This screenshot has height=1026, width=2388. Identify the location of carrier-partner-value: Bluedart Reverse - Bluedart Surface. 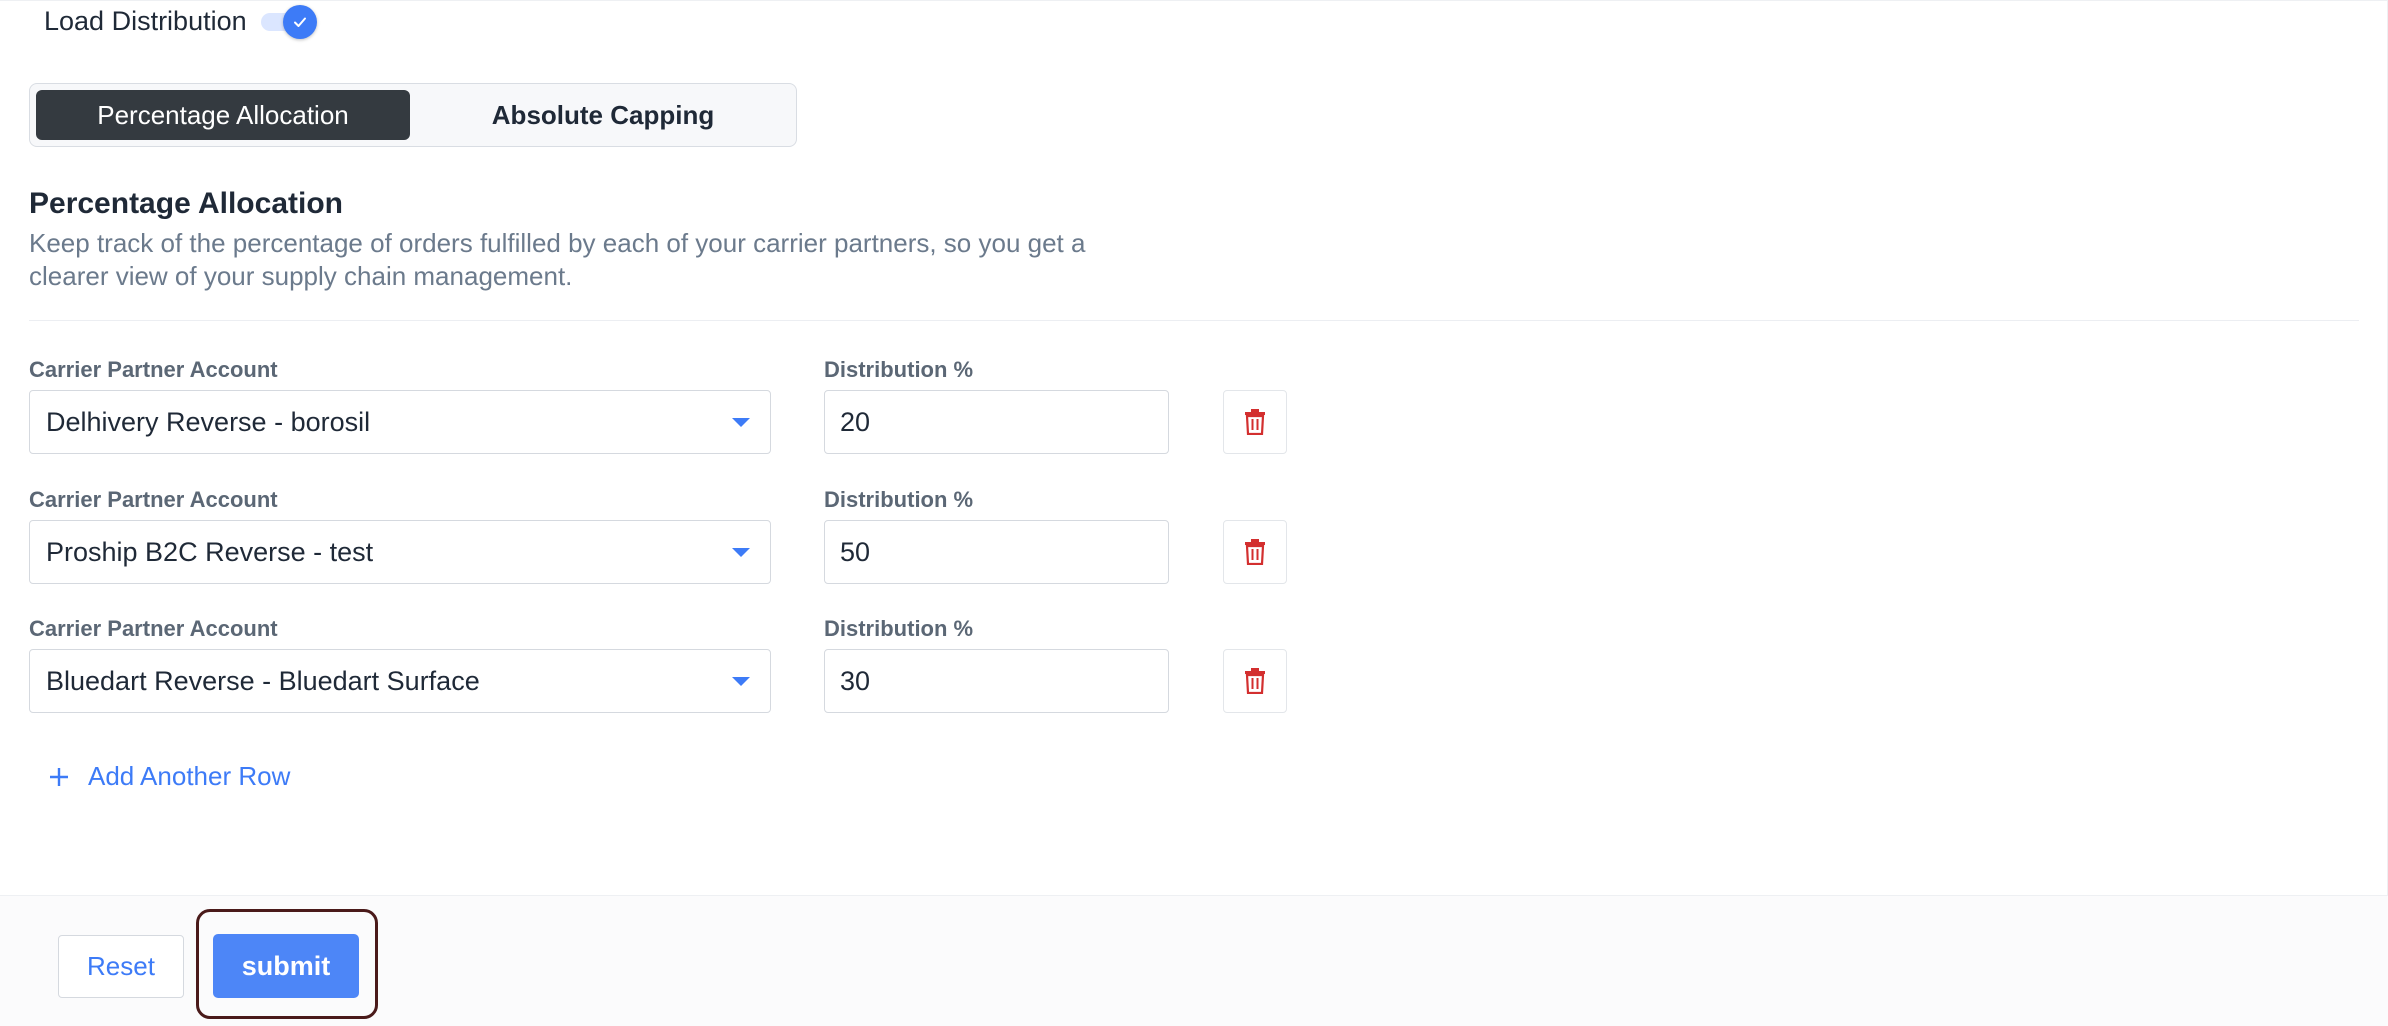
(263, 680).